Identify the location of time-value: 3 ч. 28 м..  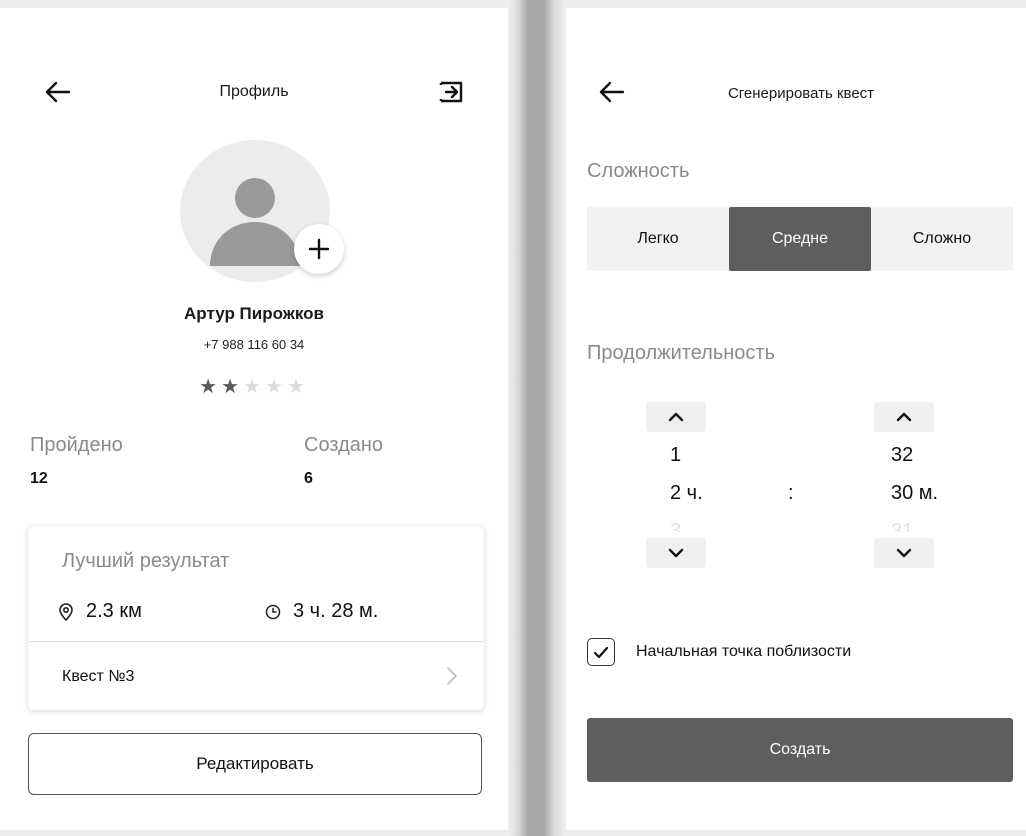
(336, 611).